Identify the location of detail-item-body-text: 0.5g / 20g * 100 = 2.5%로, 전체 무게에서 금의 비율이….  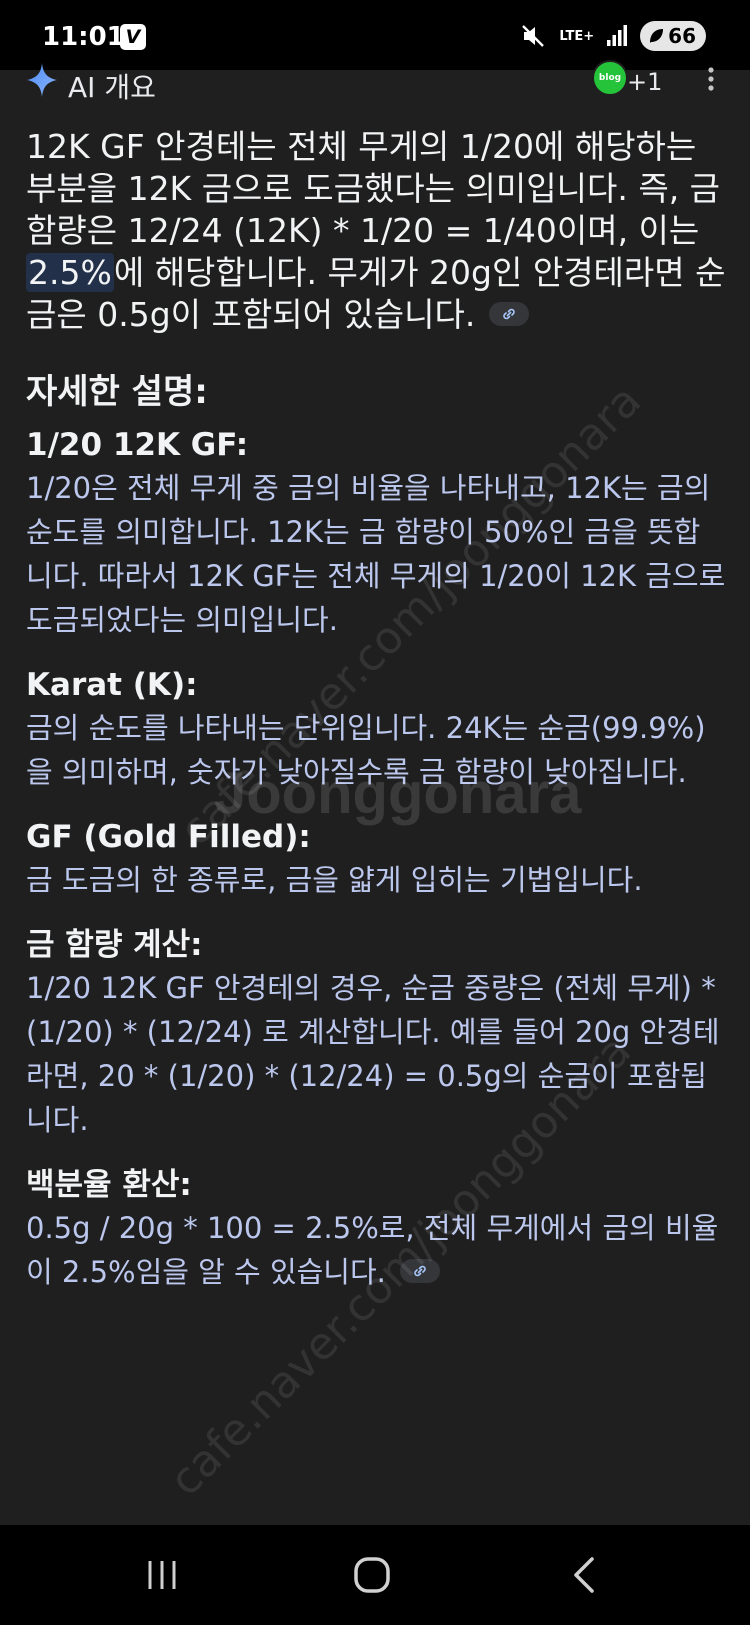
(372, 1250).